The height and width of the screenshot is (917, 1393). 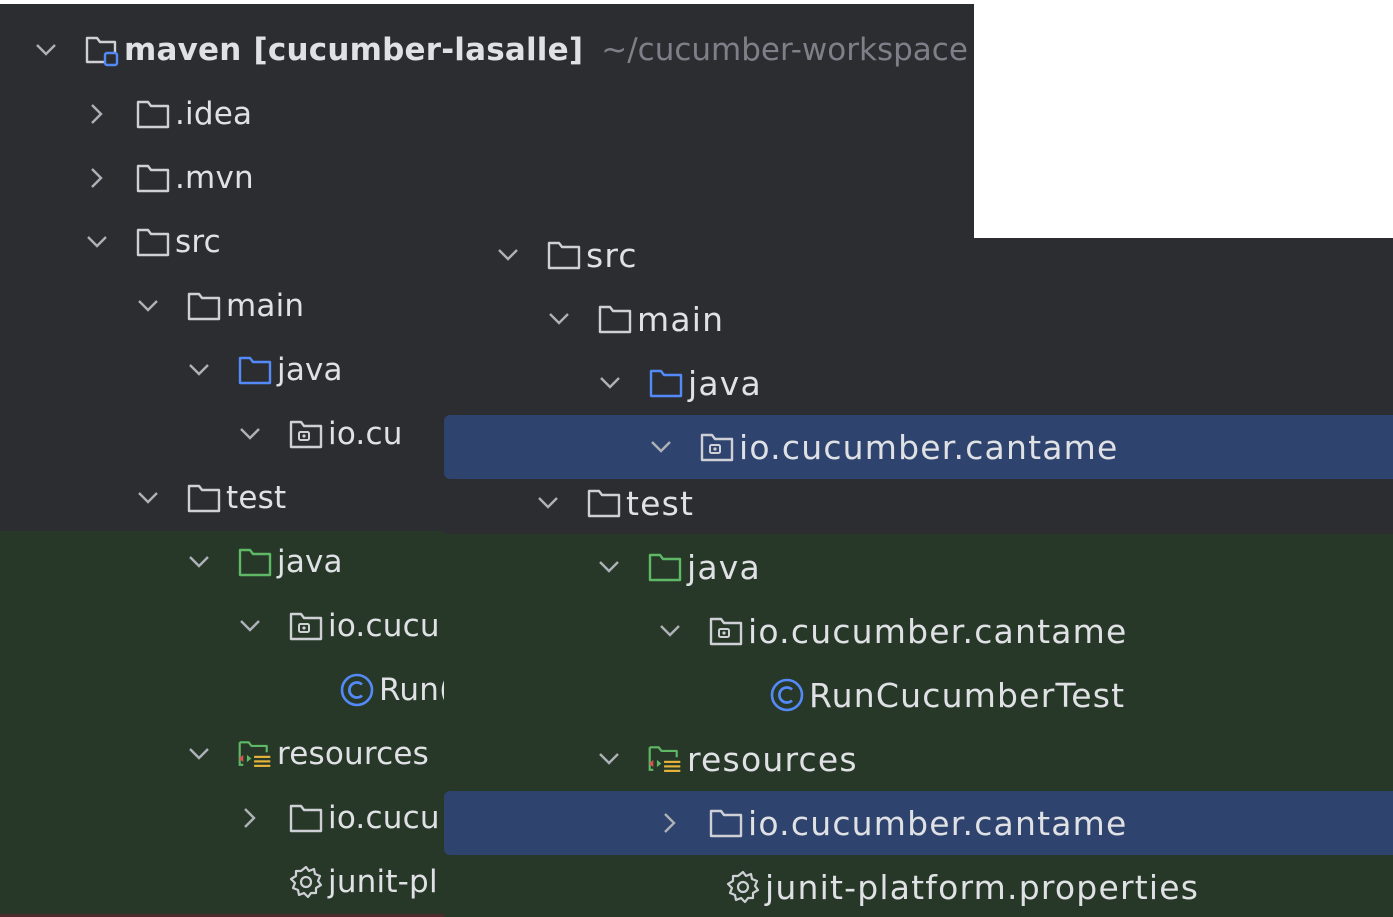 What do you see at coordinates (918, 319) in the screenshot?
I see `tree-item: main` at bounding box center [918, 319].